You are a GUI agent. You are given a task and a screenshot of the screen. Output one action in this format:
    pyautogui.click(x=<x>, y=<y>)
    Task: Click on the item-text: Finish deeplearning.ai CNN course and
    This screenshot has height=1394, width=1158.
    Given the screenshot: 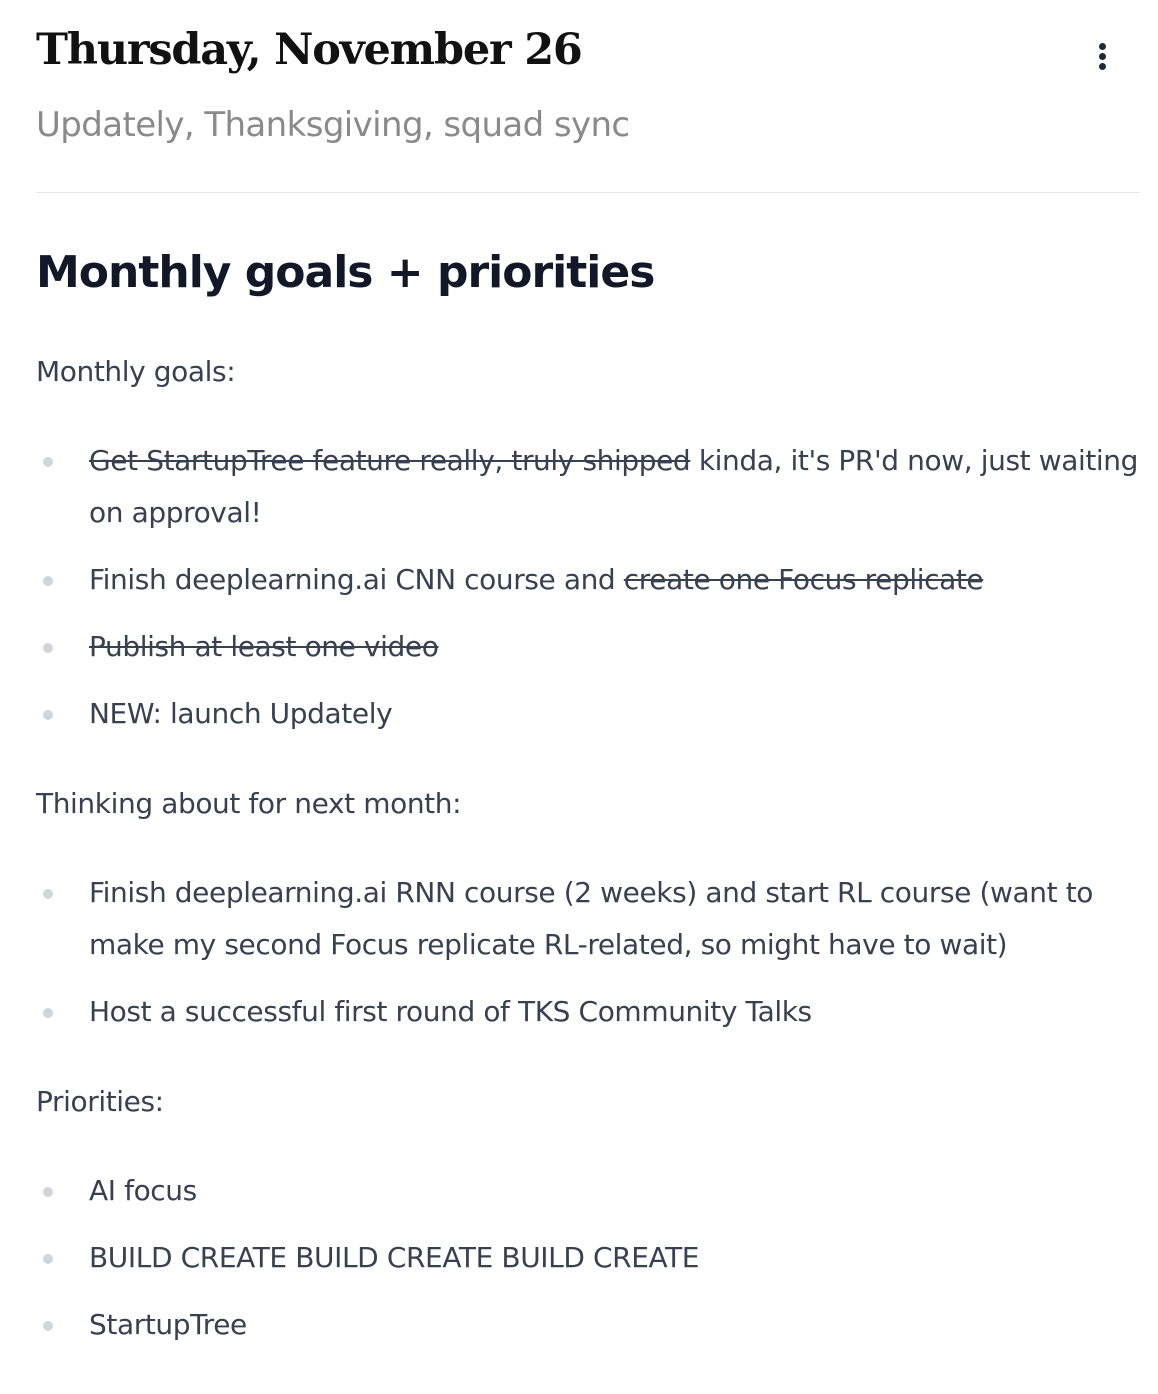 What is the action you would take?
    pyautogui.click(x=356, y=579)
    